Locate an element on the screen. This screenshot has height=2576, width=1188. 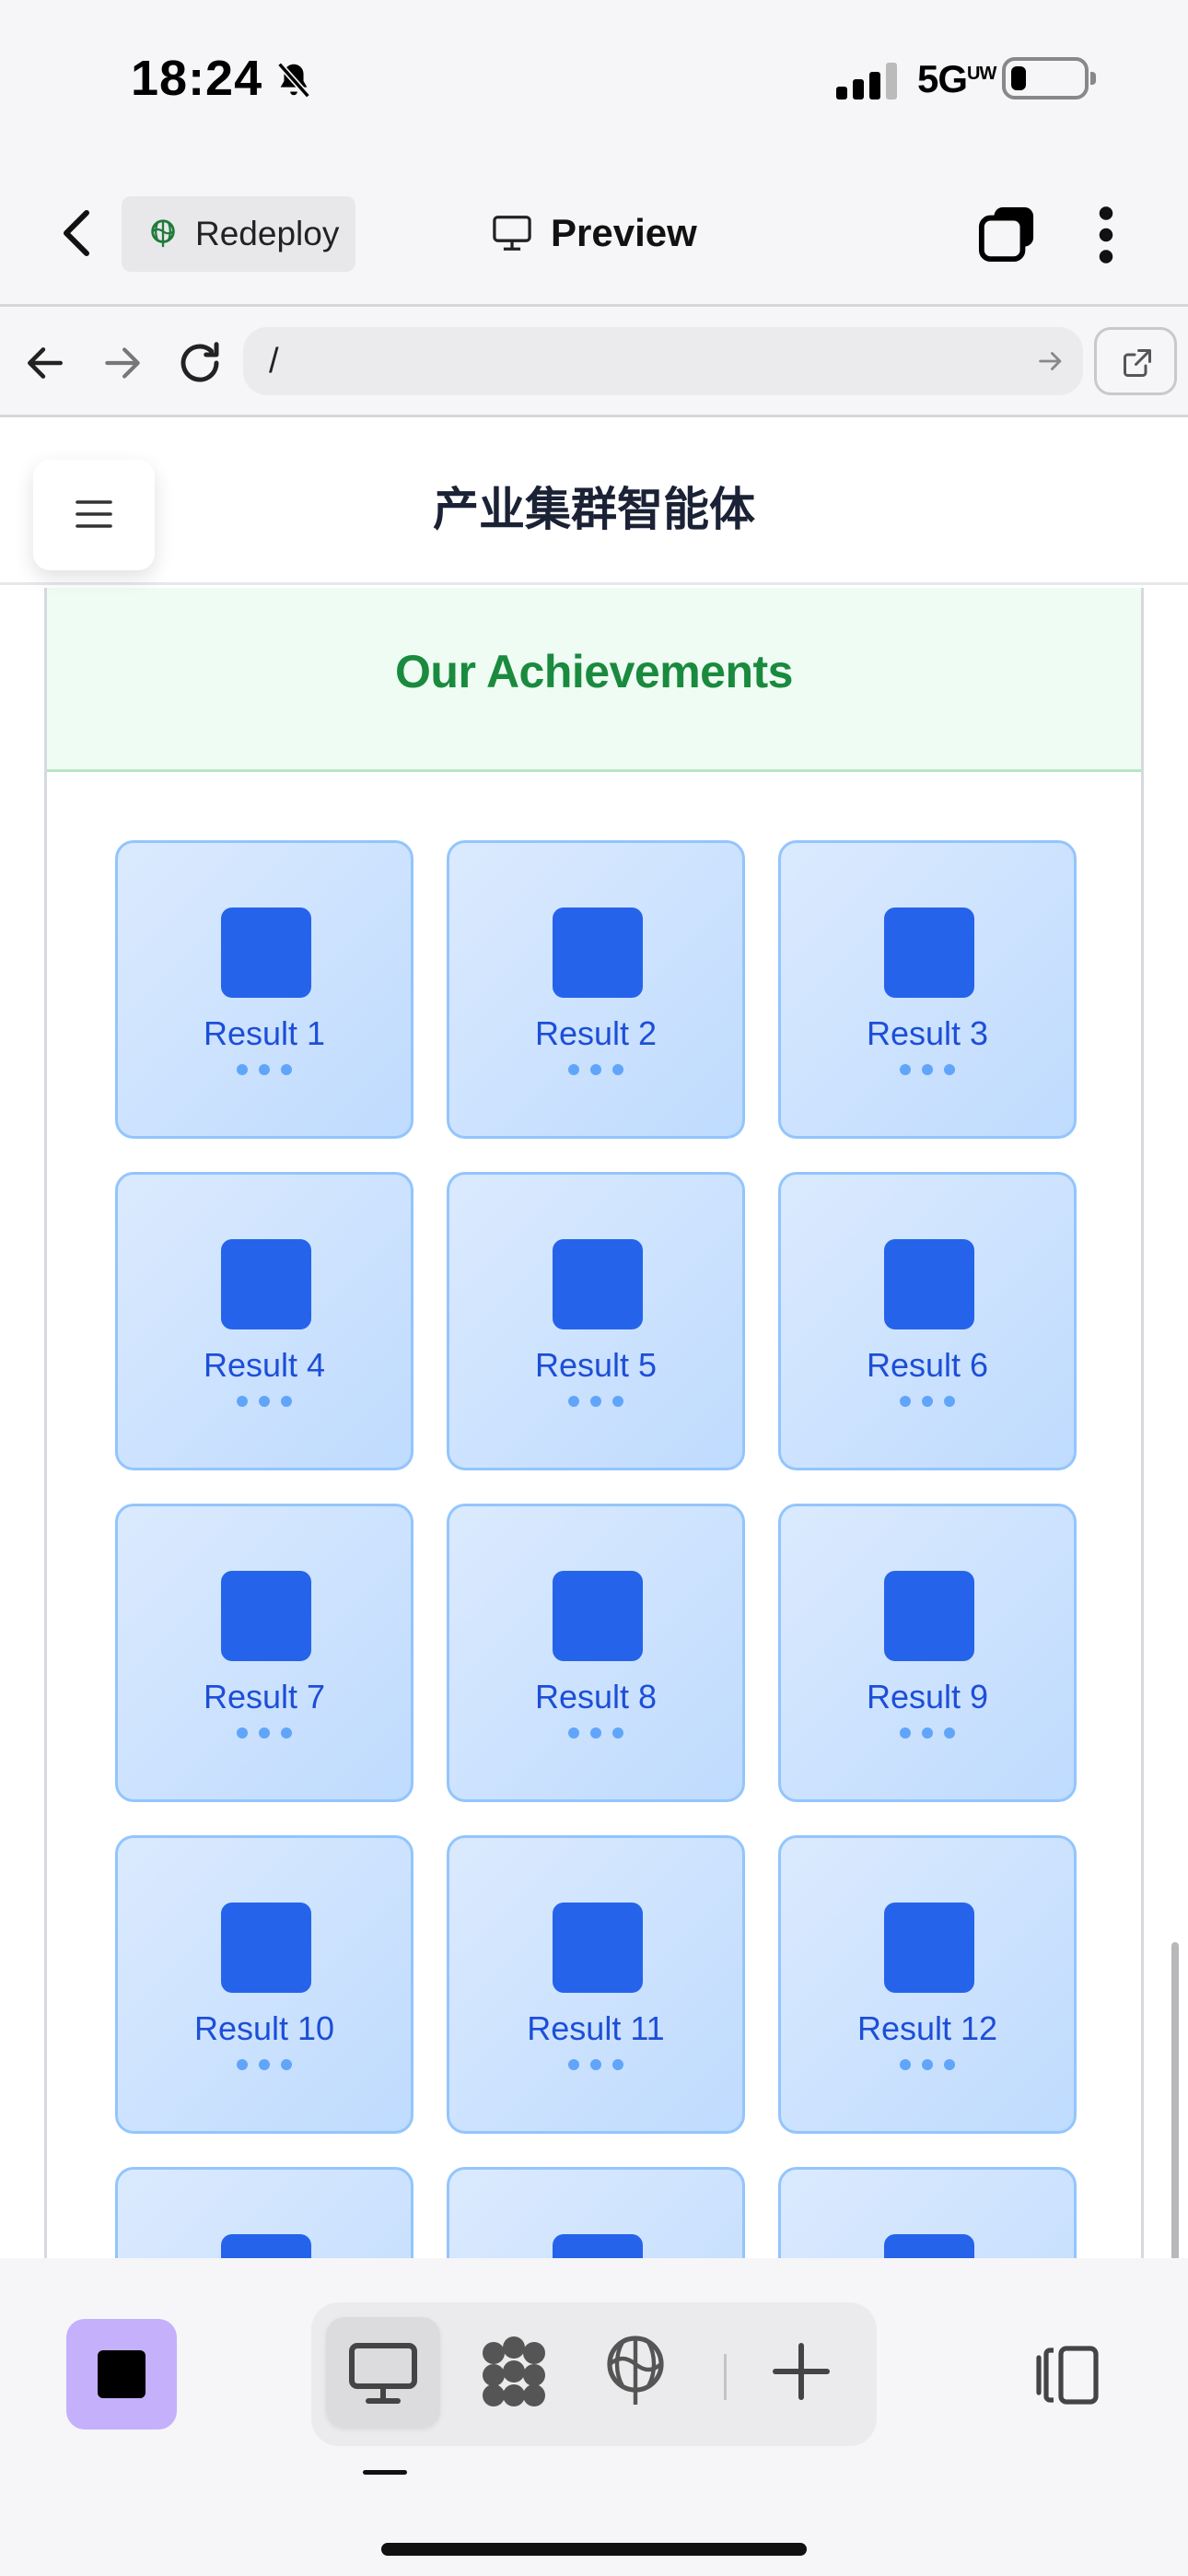
url-text: / is located at coordinates (274, 361).